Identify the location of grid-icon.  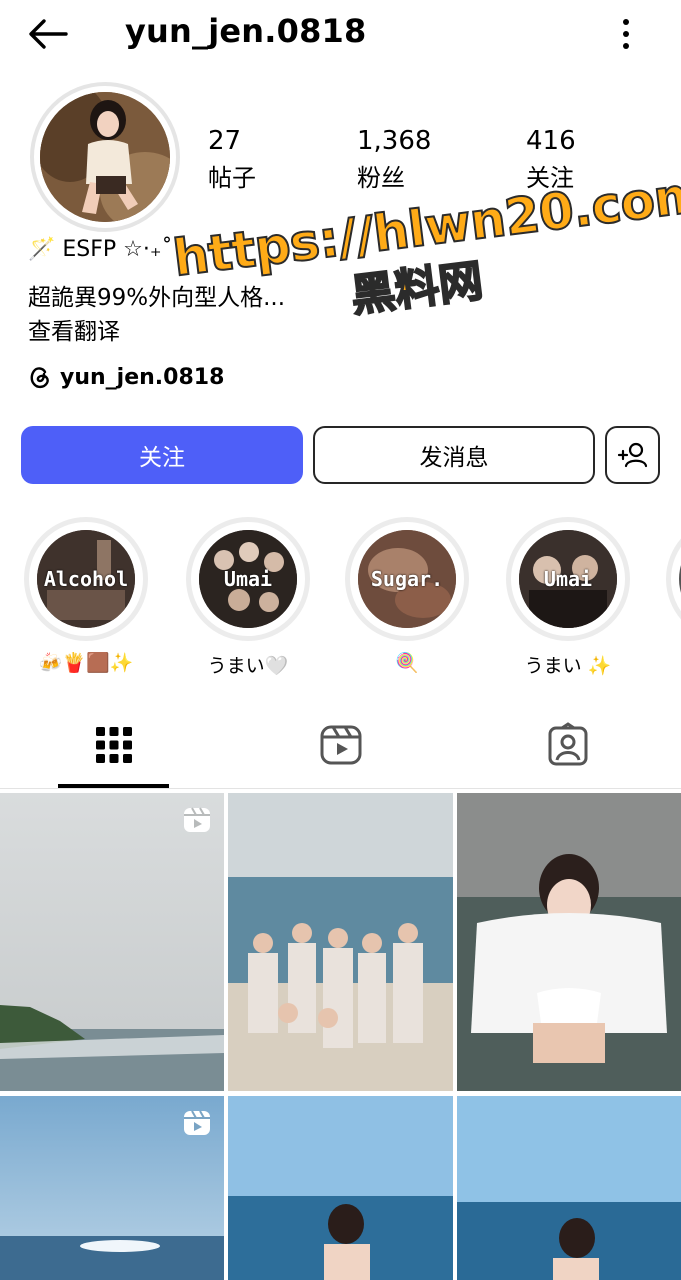
(114, 745).